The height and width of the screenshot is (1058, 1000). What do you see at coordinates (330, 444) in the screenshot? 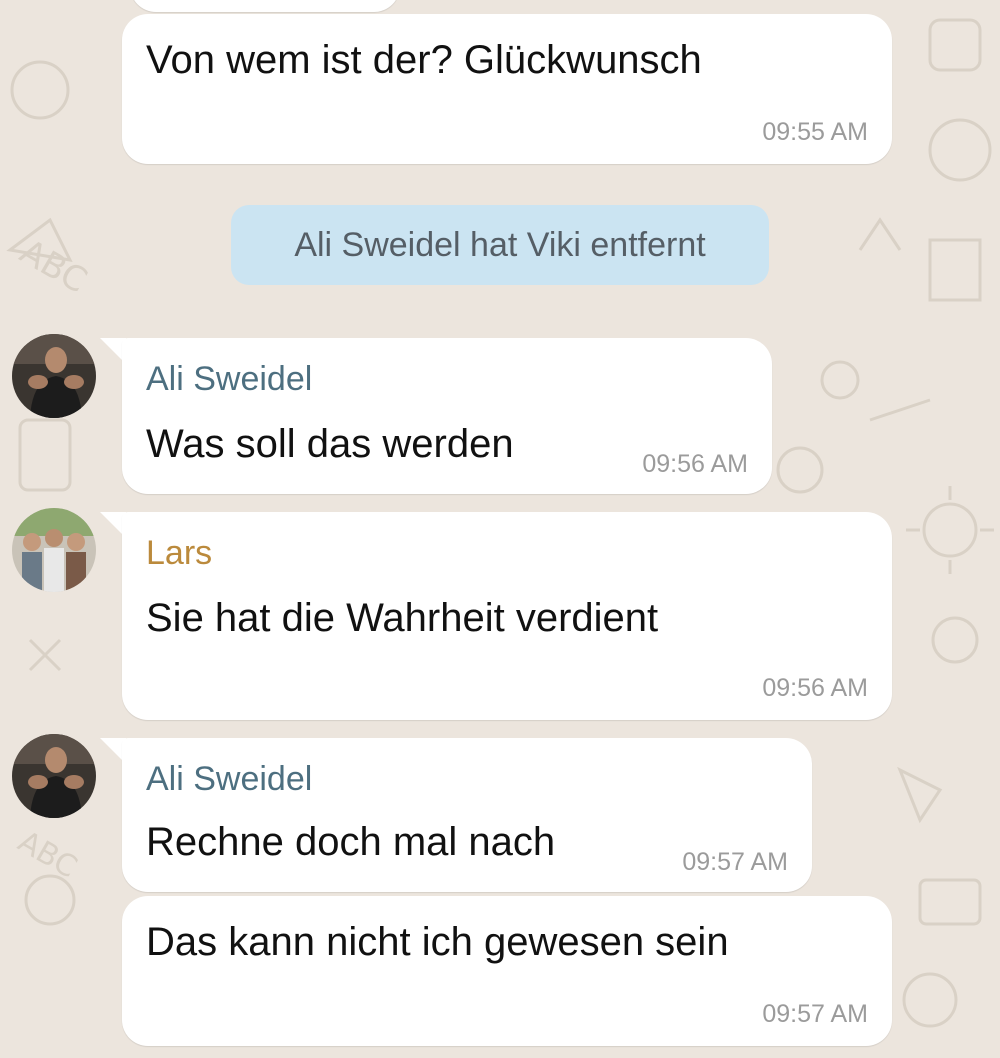
I see `message-text: Was soll das werden` at bounding box center [330, 444].